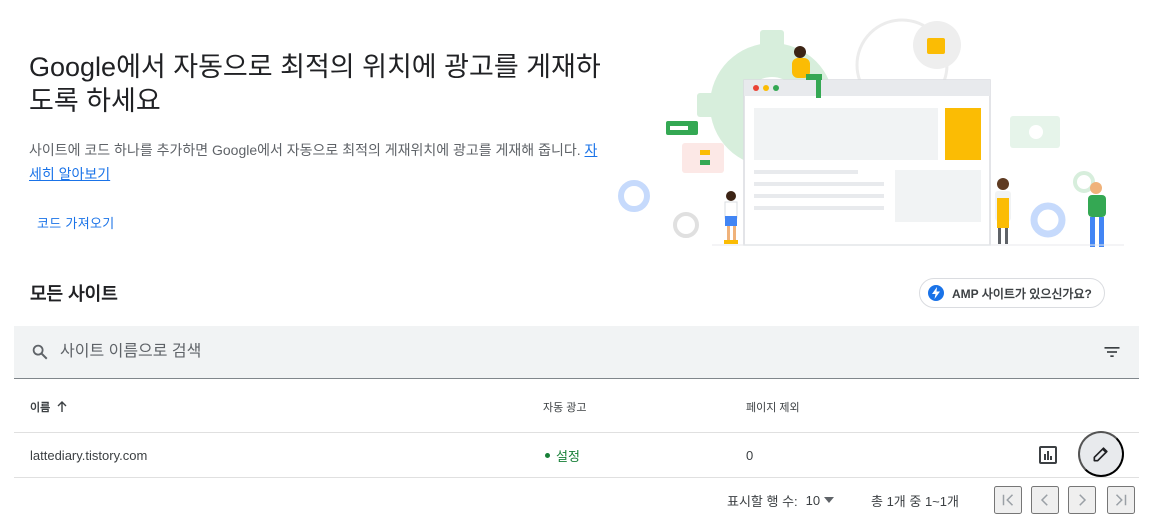  What do you see at coordinates (74, 294) in the screenshot?
I see `sites-section-title: 모든 사이트` at bounding box center [74, 294].